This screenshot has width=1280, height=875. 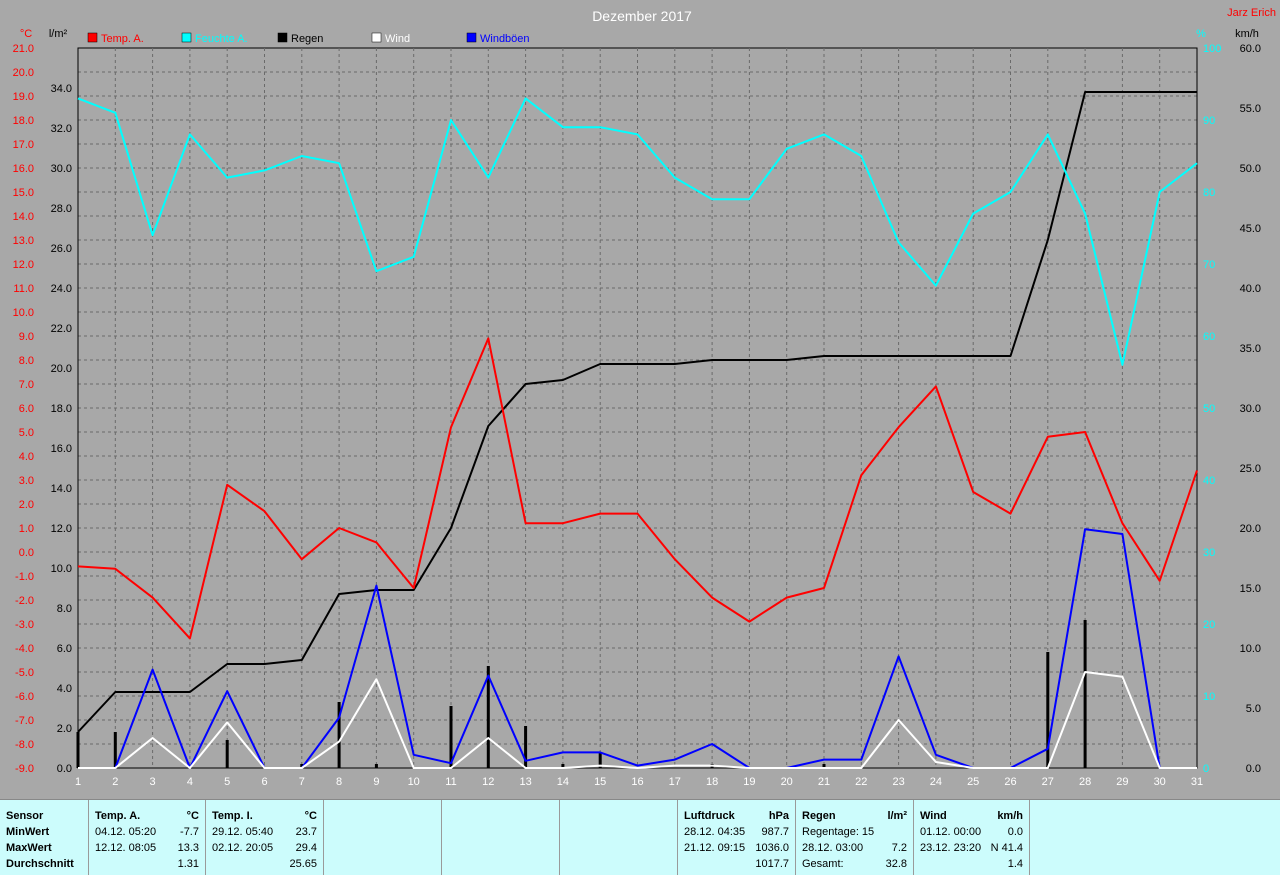 What do you see at coordinates (23, 241) in the screenshot?
I see `temp-tick-label: 13.0` at bounding box center [23, 241].